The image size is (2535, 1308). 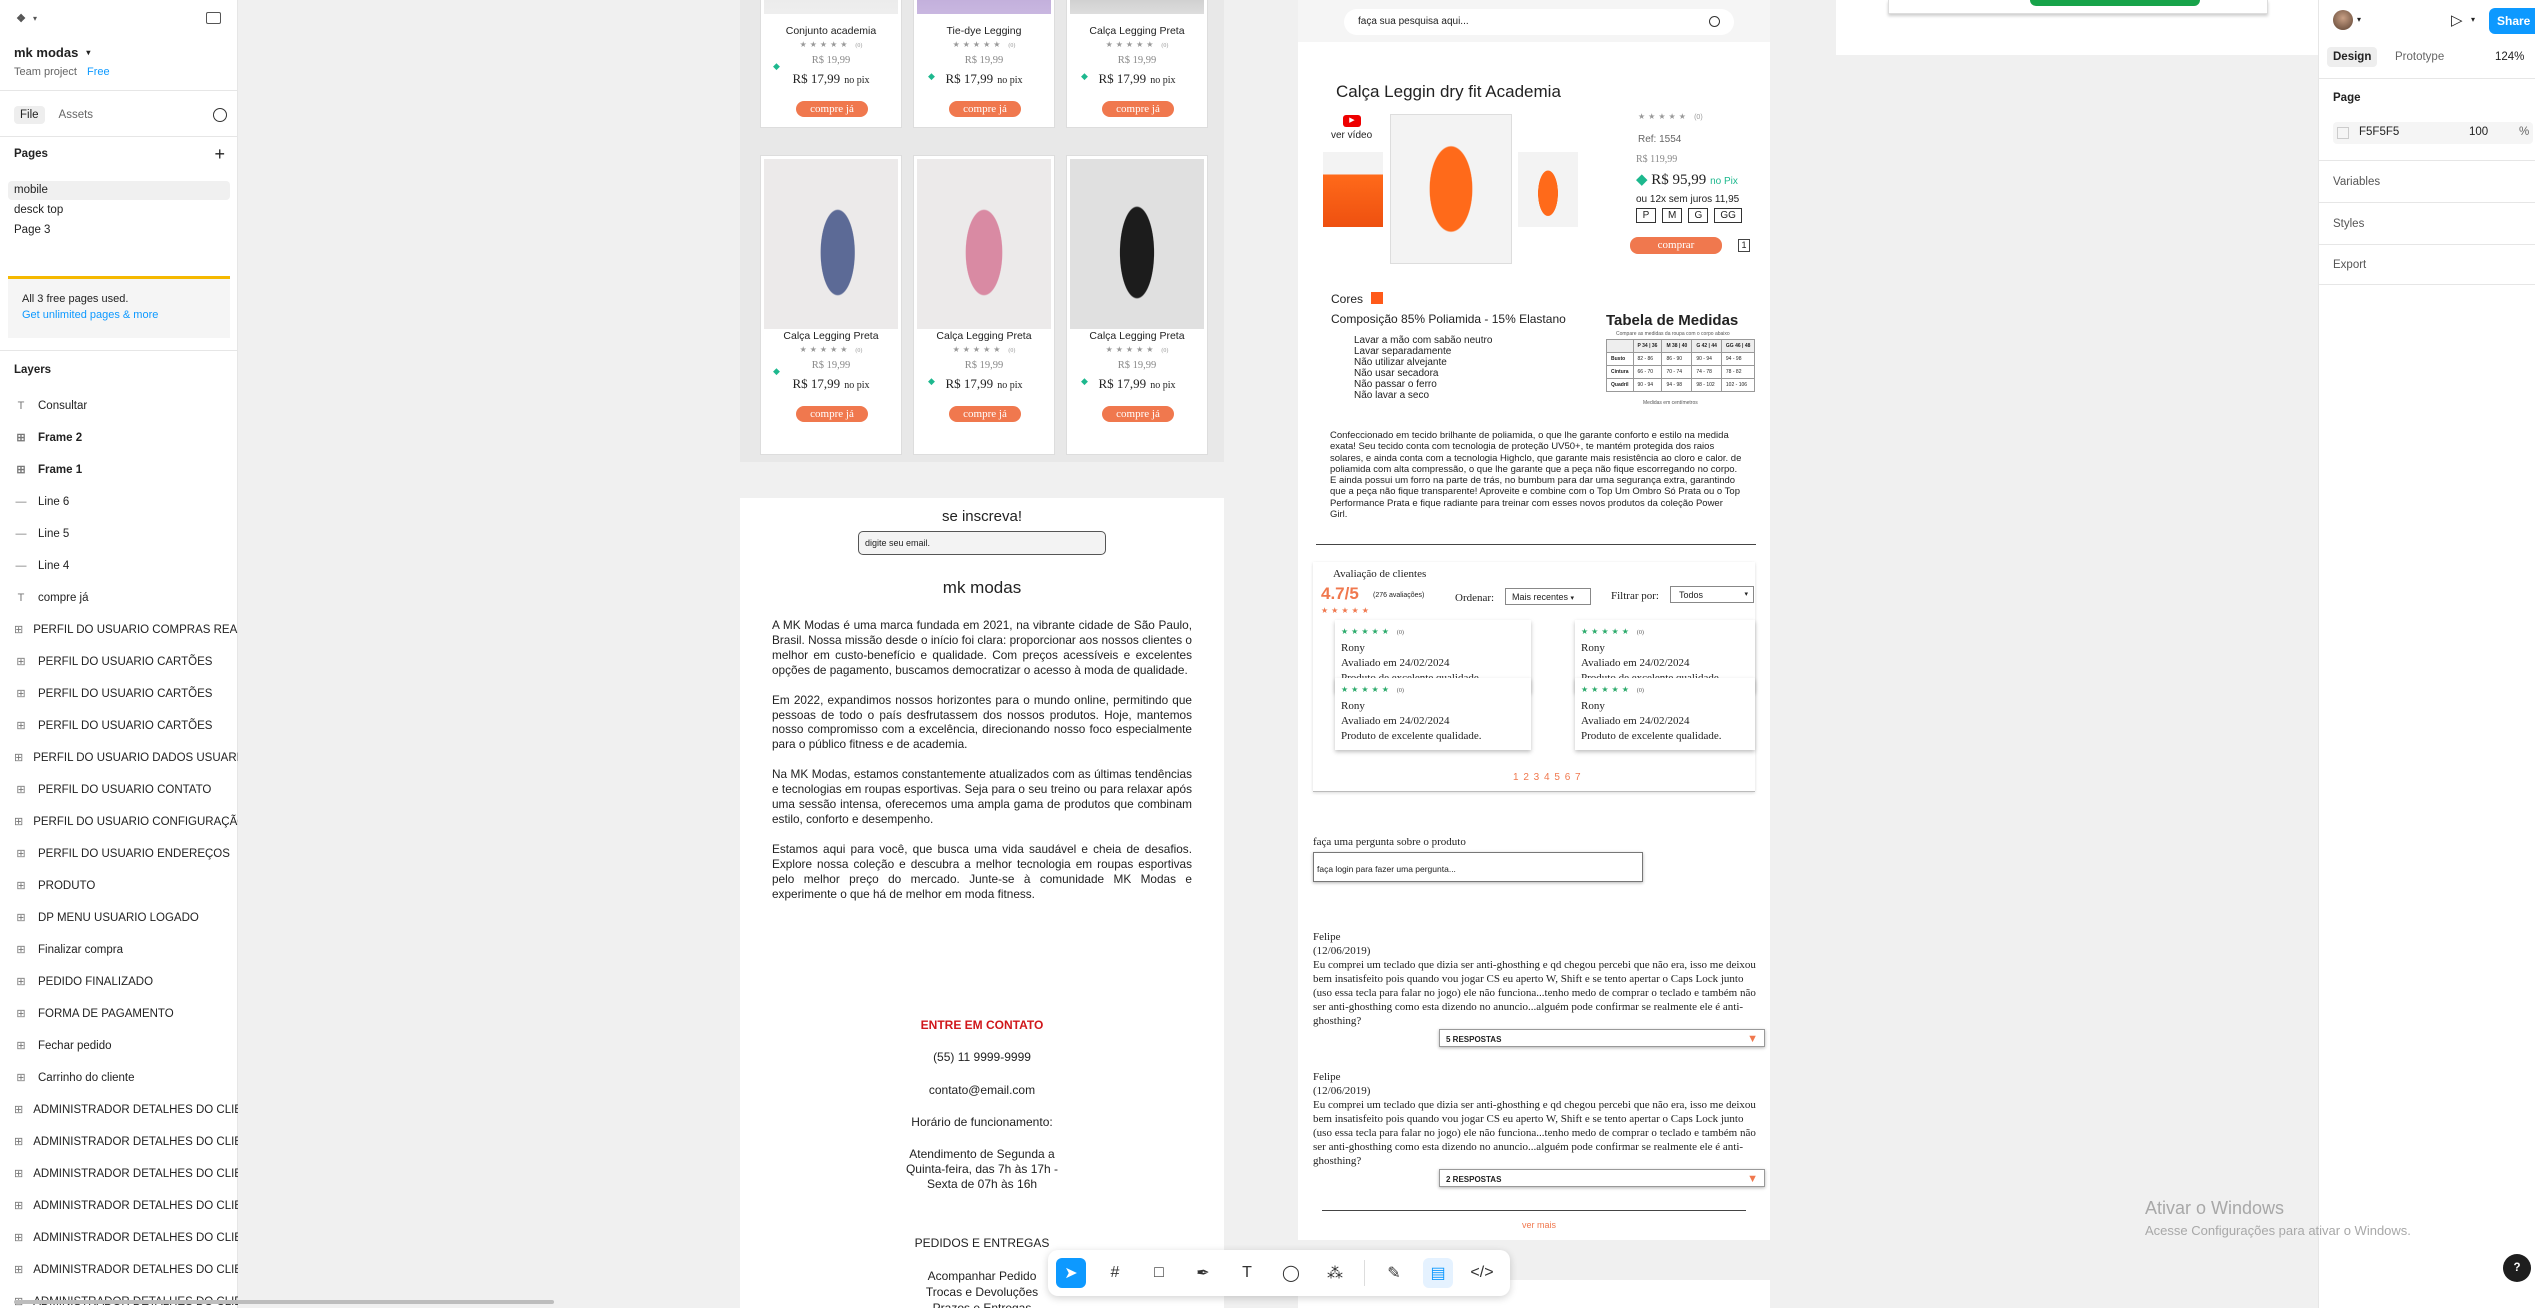 What do you see at coordinates (120, 52) in the screenshot?
I see `file-name: mk modas ▾` at bounding box center [120, 52].